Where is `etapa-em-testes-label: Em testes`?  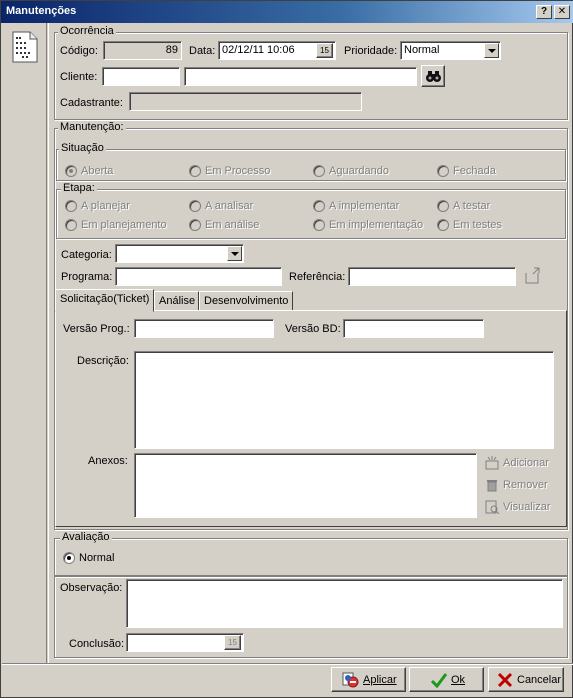 etapa-em-testes-label: Em testes is located at coordinates (477, 225).